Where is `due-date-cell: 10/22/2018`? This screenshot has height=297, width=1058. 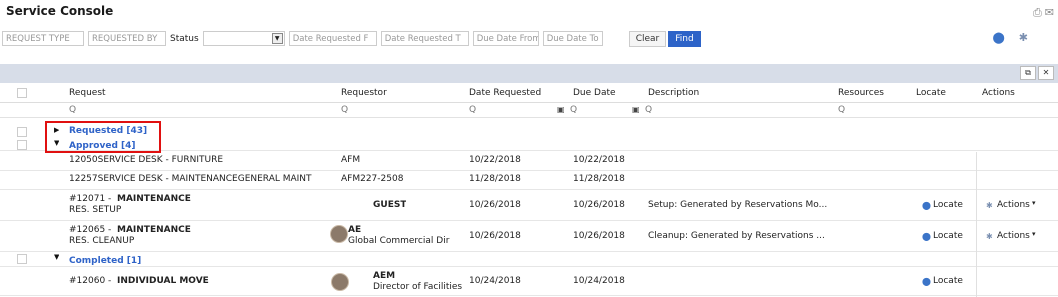
due-date-cell: 10/22/2018 is located at coordinates (599, 160).